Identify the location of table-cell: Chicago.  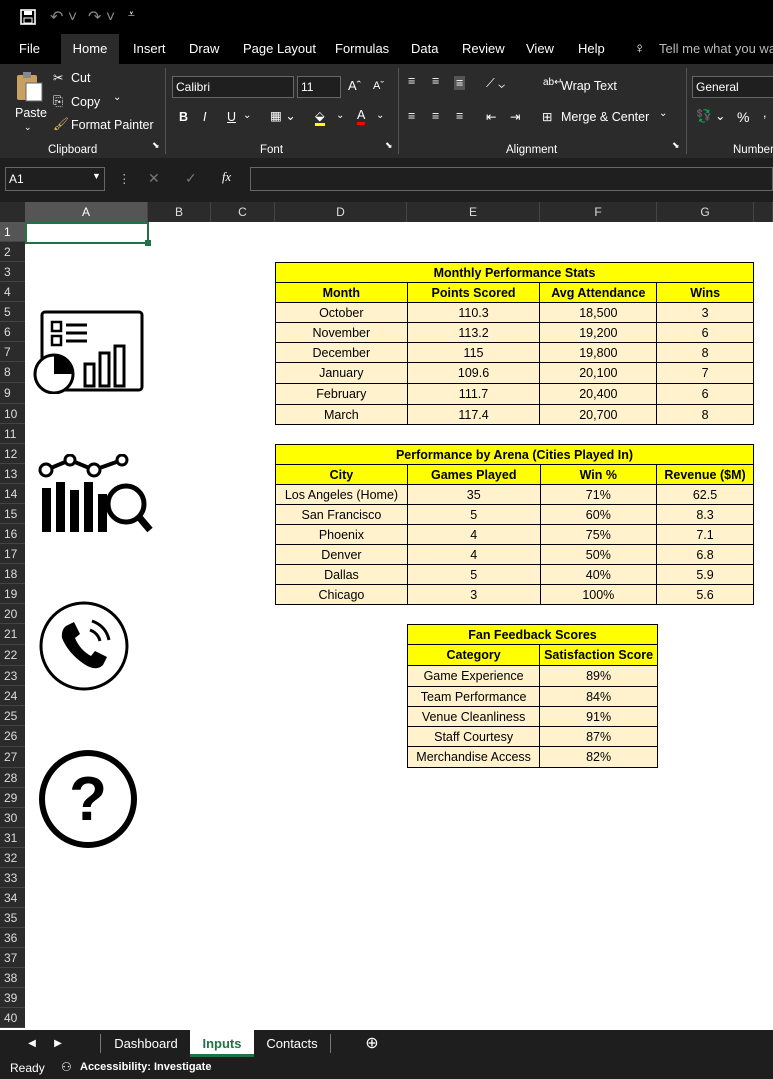
(341, 594).